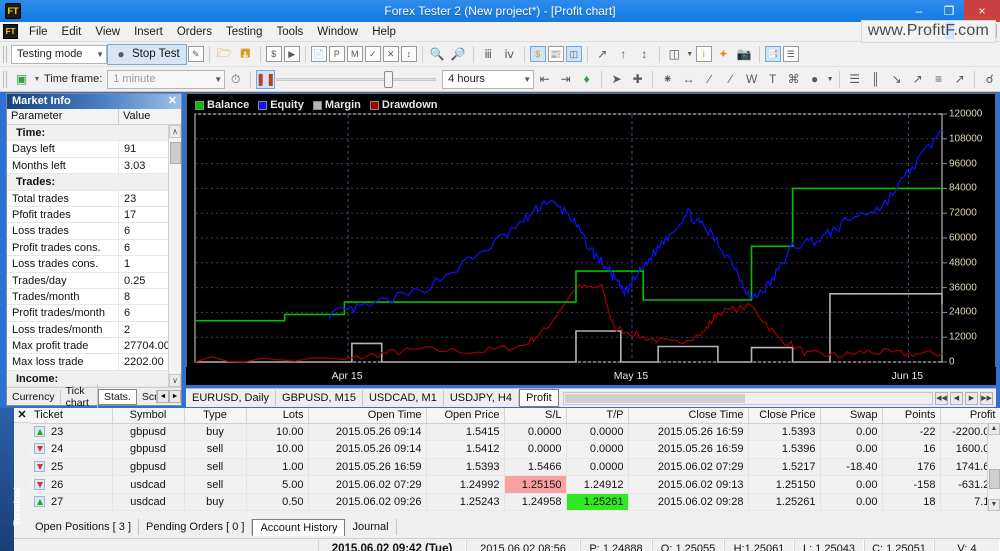 This screenshot has height=551, width=1000. What do you see at coordinates (107, 32) in the screenshot?
I see `menu-view: View` at bounding box center [107, 32].